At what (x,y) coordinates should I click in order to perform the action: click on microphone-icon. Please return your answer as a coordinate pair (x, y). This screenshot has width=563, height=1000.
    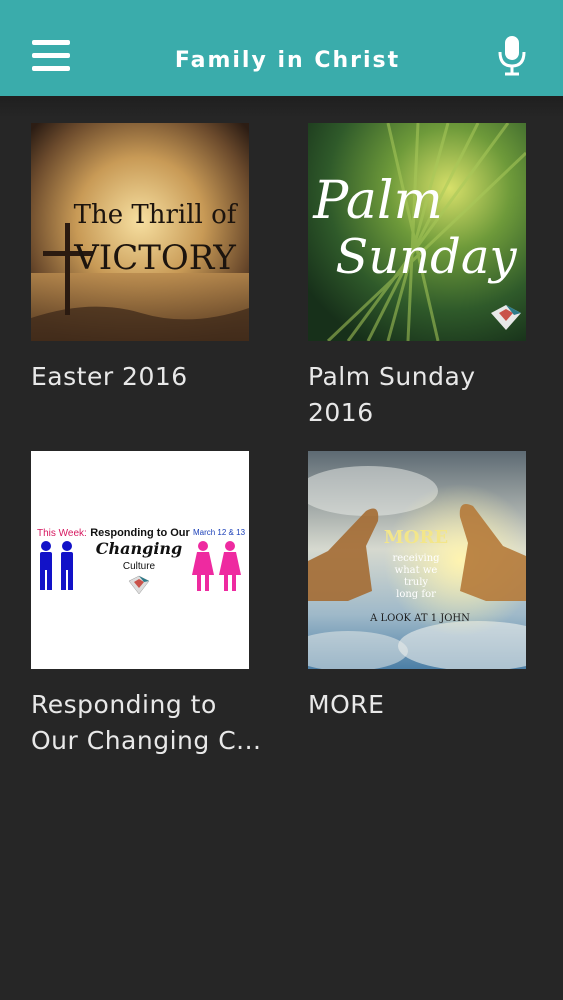
    Looking at the image, I should click on (512, 55).